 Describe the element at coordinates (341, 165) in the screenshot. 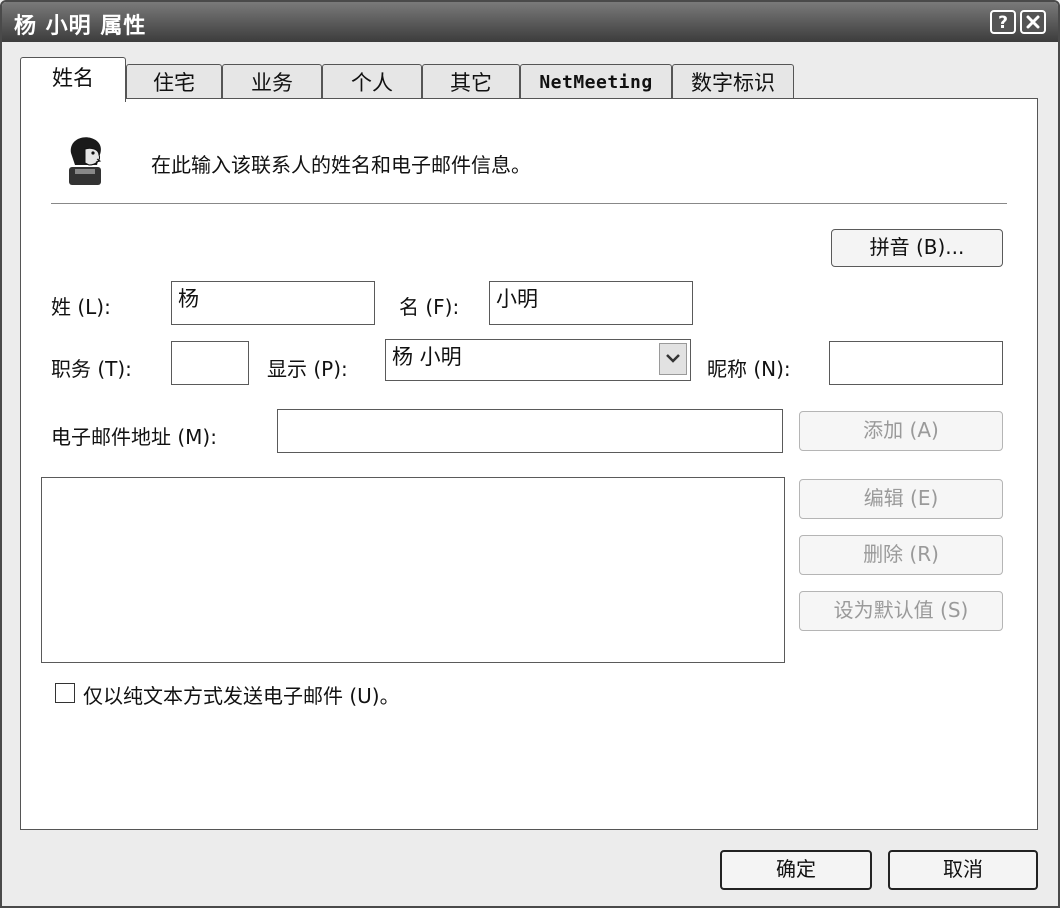

I see `header-description: 在此输入该联系人的姓名和电子邮件信息。` at that location.